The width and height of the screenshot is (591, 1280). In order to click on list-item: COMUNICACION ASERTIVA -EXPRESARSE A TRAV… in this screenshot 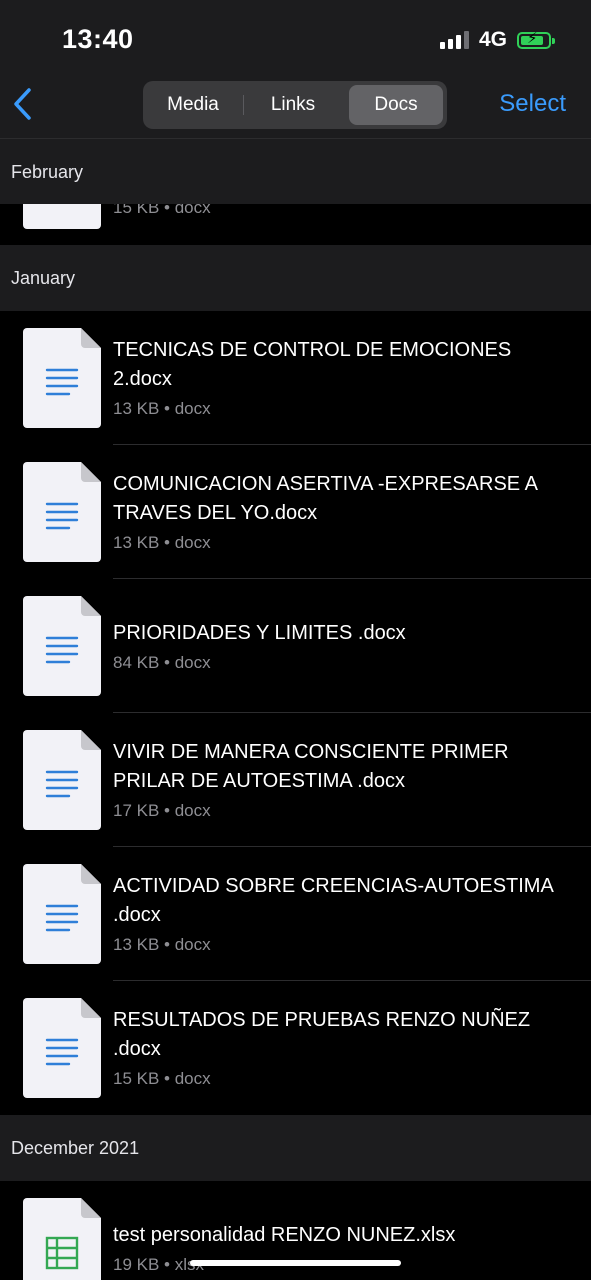, I will do `click(295, 512)`.